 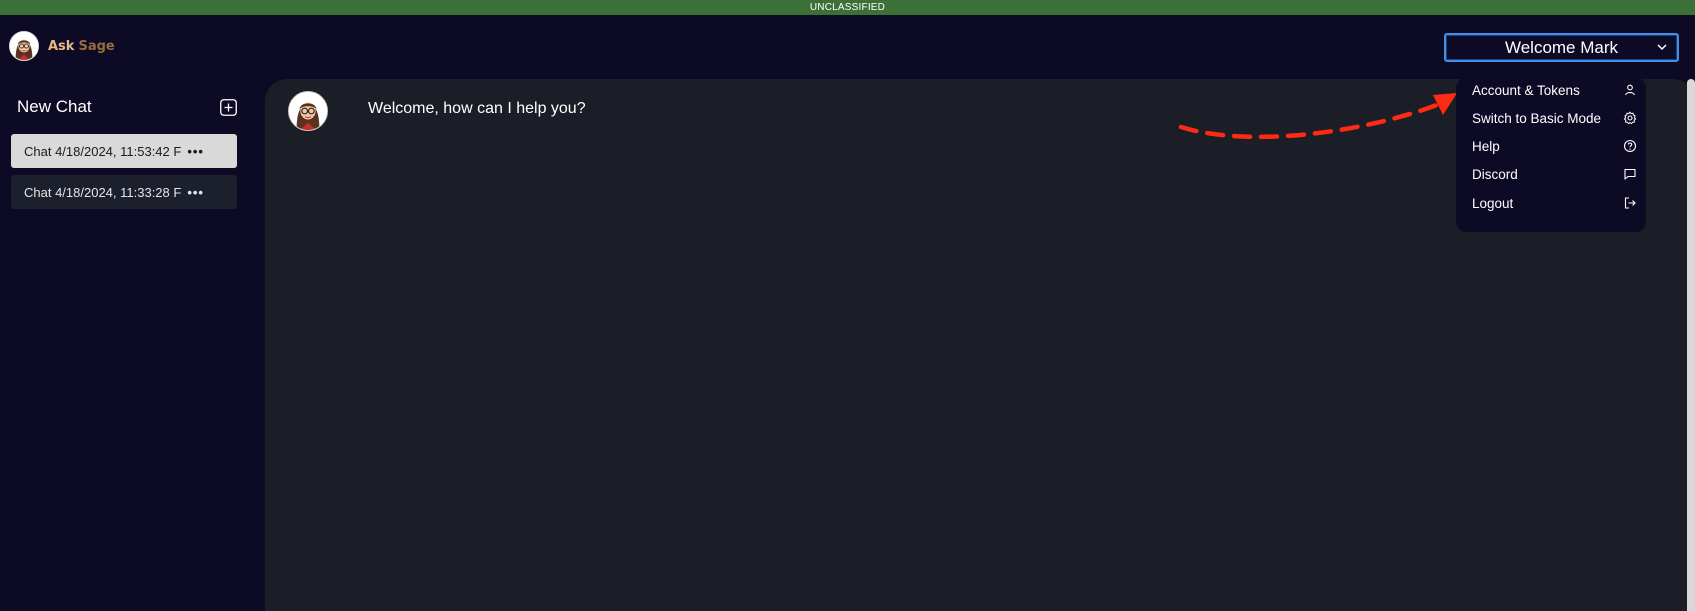 I want to click on brand-ask: Ask, so click(x=61, y=46).